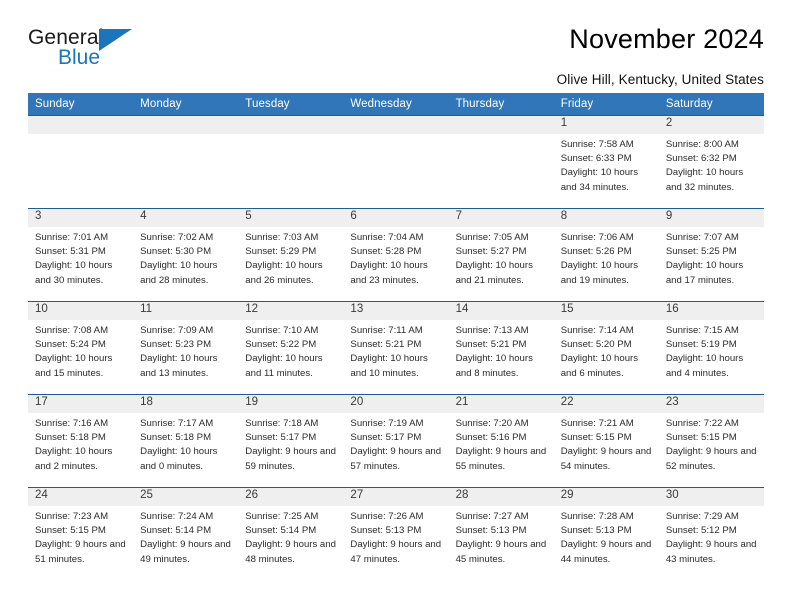 This screenshot has width=792, height=612. What do you see at coordinates (501, 104) in the screenshot?
I see `day-header-thursday: Thursday` at bounding box center [501, 104].